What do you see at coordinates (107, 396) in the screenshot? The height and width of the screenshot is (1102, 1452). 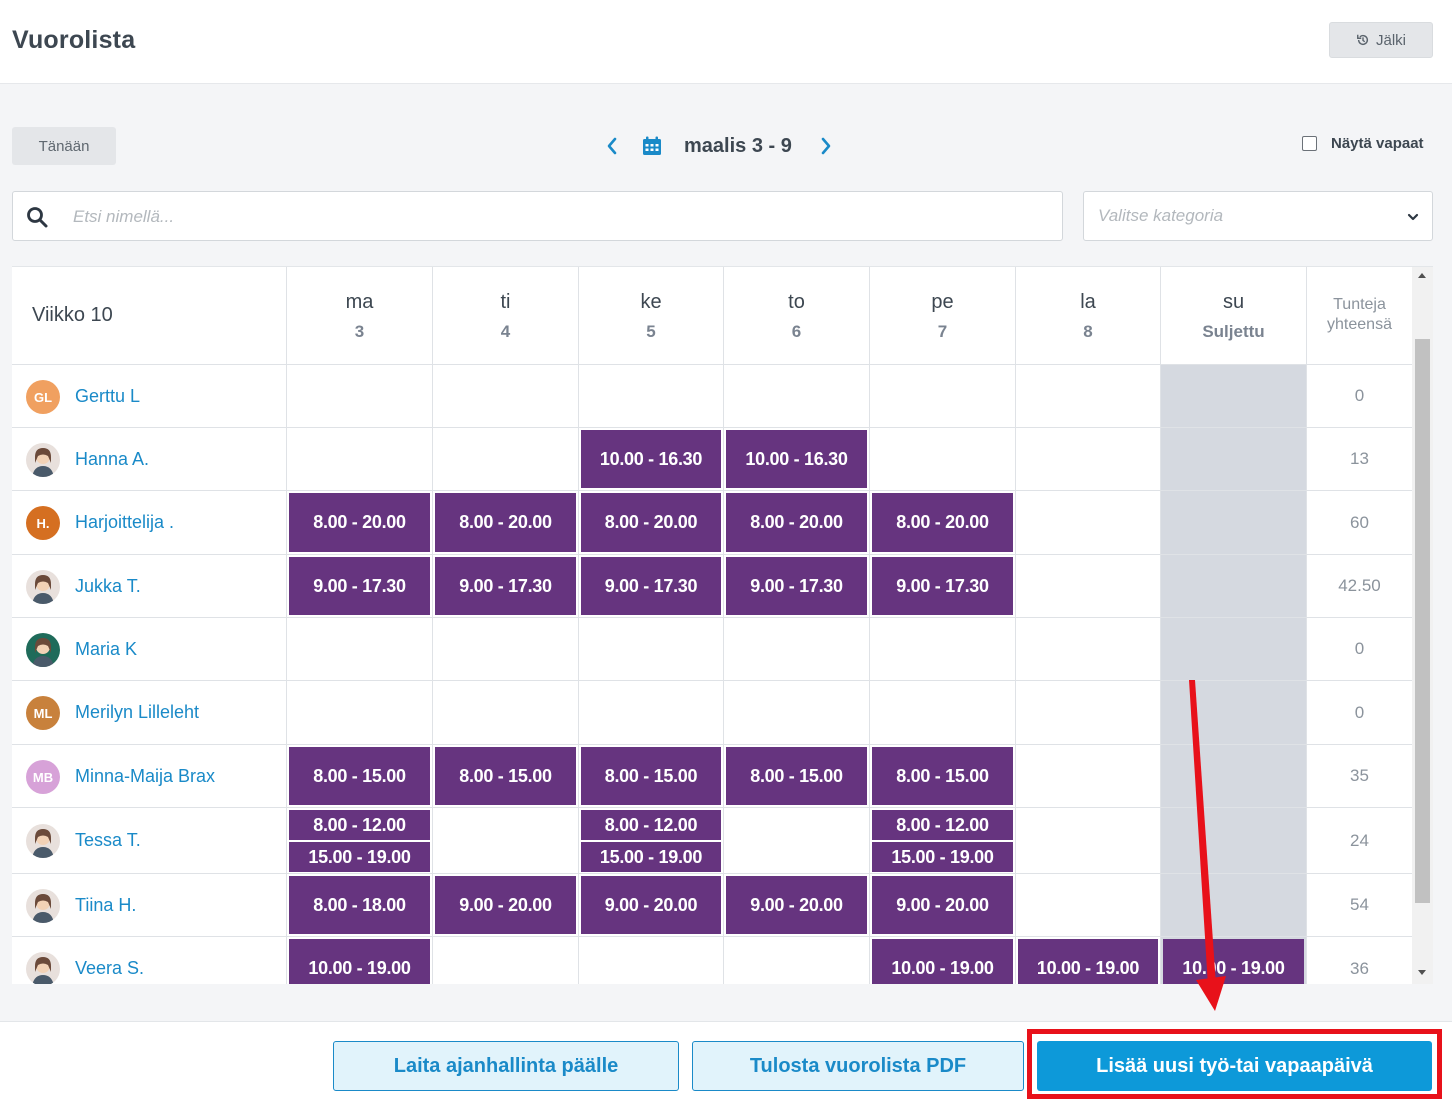 I see `employee-name-link: Gerttu L` at bounding box center [107, 396].